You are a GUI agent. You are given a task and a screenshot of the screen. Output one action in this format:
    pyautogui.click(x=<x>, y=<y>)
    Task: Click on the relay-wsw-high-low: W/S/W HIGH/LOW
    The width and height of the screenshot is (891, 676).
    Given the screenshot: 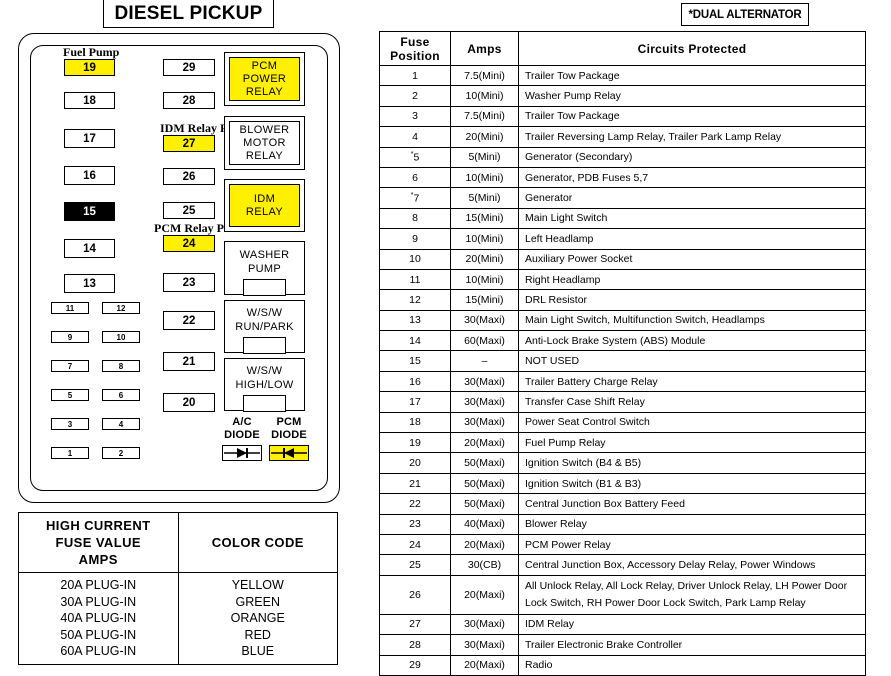 What is the action you would take?
    pyautogui.click(x=264, y=385)
    